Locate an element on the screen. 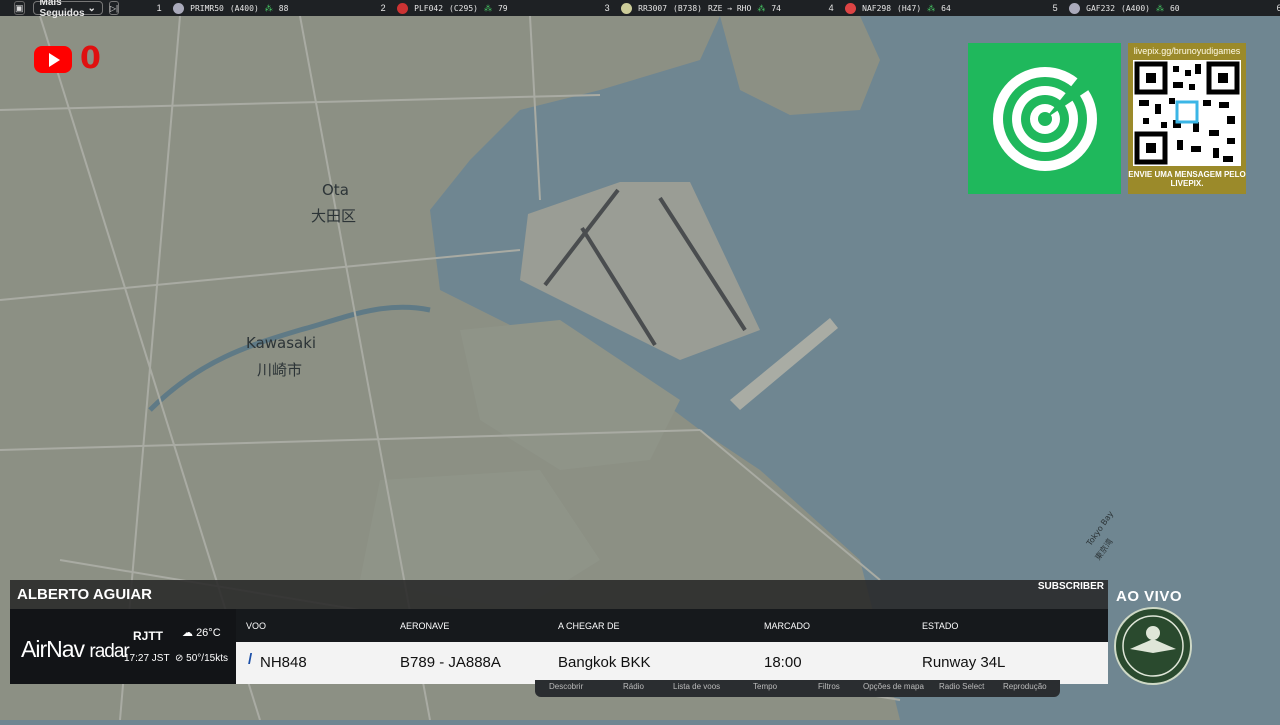 The image size is (1280, 725). row-flight: NH848 is located at coordinates (283, 662).